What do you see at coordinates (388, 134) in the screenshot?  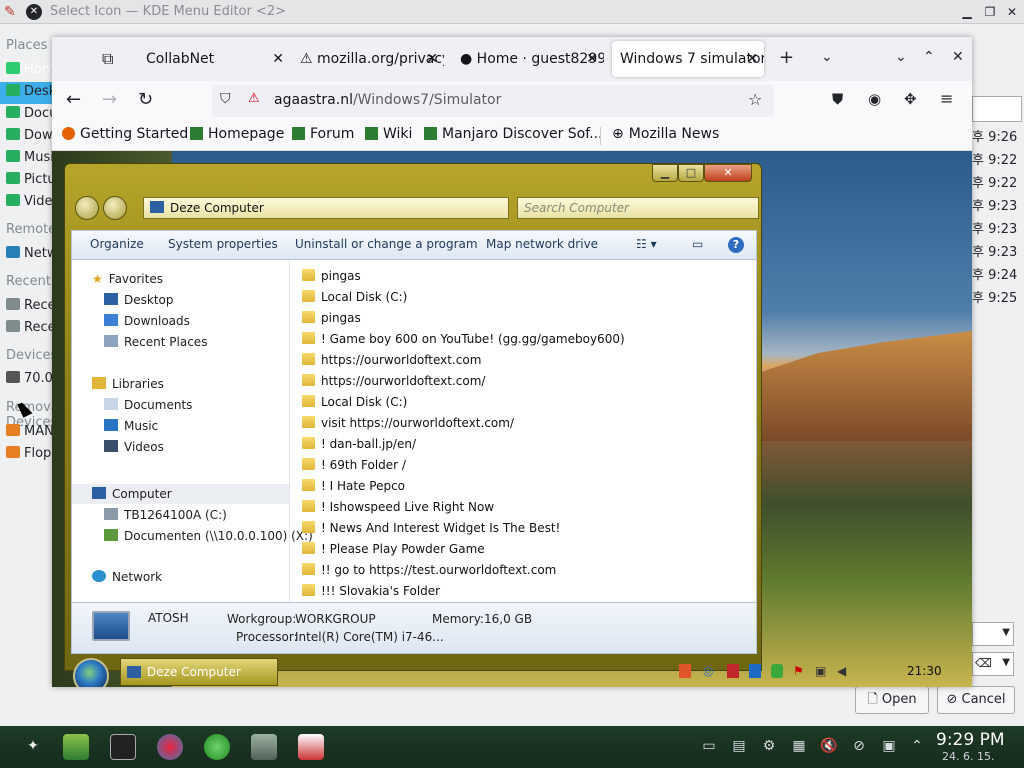 I see `bookmark-wiki: Wiki` at bounding box center [388, 134].